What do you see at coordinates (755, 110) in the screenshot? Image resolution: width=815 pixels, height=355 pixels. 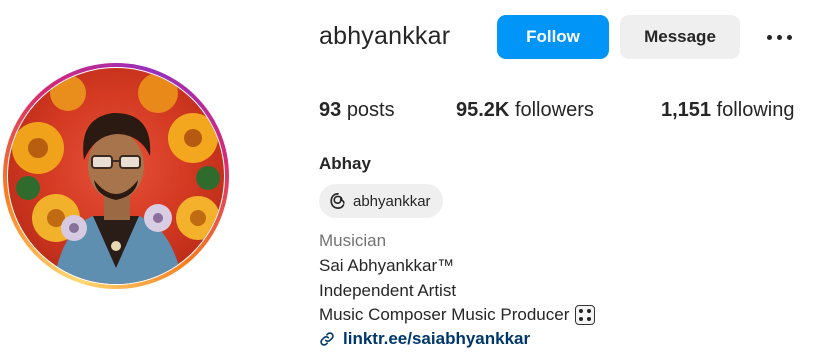 I see `following-count-label: following` at bounding box center [755, 110].